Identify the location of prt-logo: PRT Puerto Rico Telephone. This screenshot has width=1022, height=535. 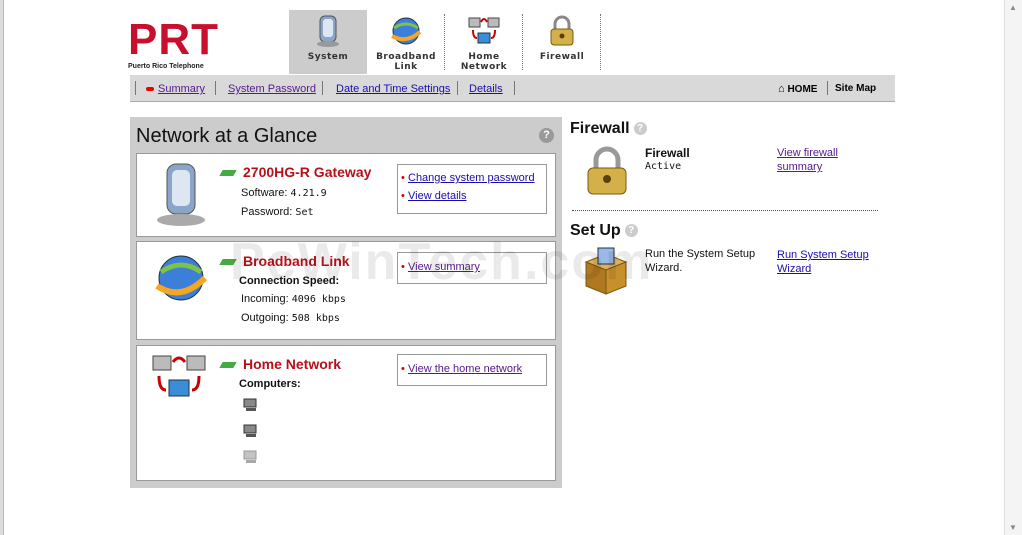
(183, 45).